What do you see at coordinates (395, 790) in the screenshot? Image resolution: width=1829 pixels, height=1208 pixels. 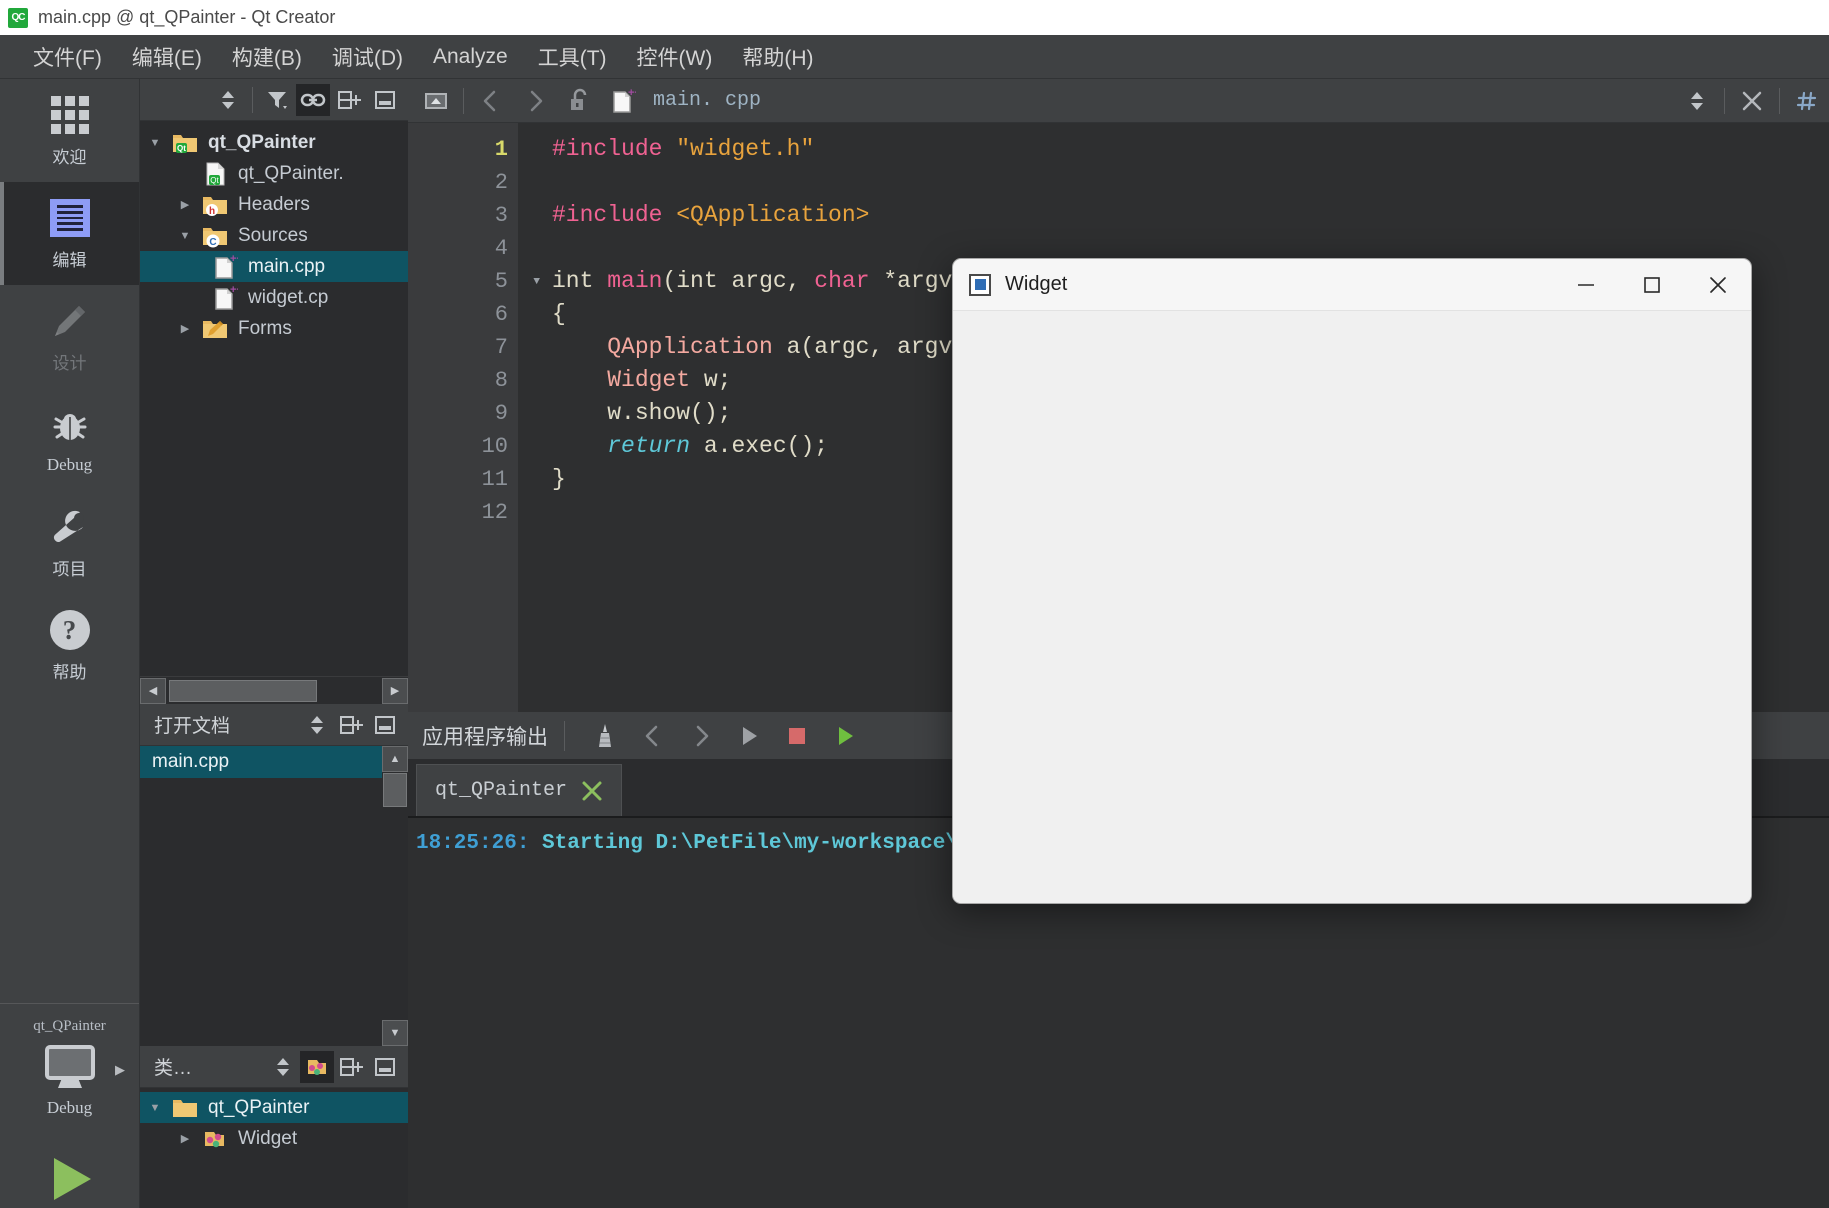 I see `vscroll-thumb` at bounding box center [395, 790].